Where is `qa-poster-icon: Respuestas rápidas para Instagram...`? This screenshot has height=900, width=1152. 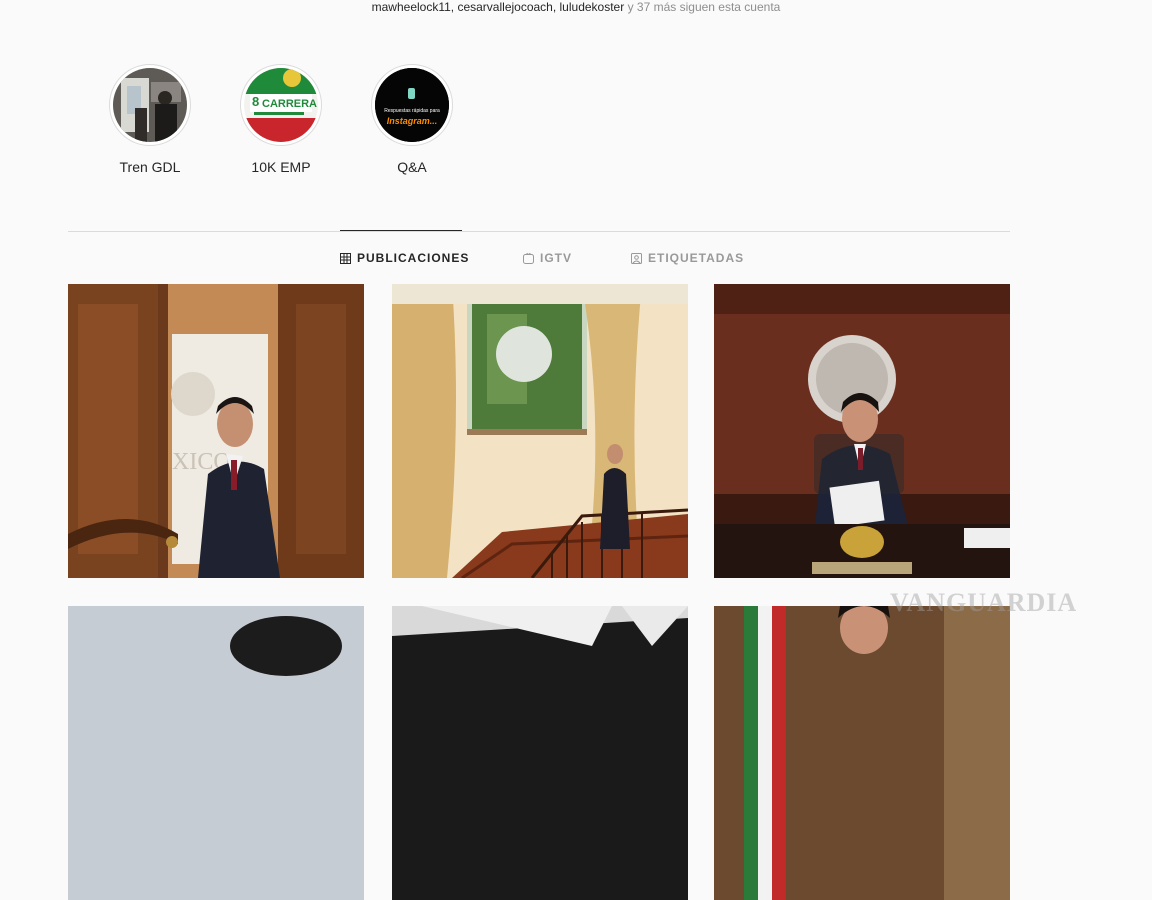 qa-poster-icon: Respuestas rápidas para Instagram... is located at coordinates (412, 105).